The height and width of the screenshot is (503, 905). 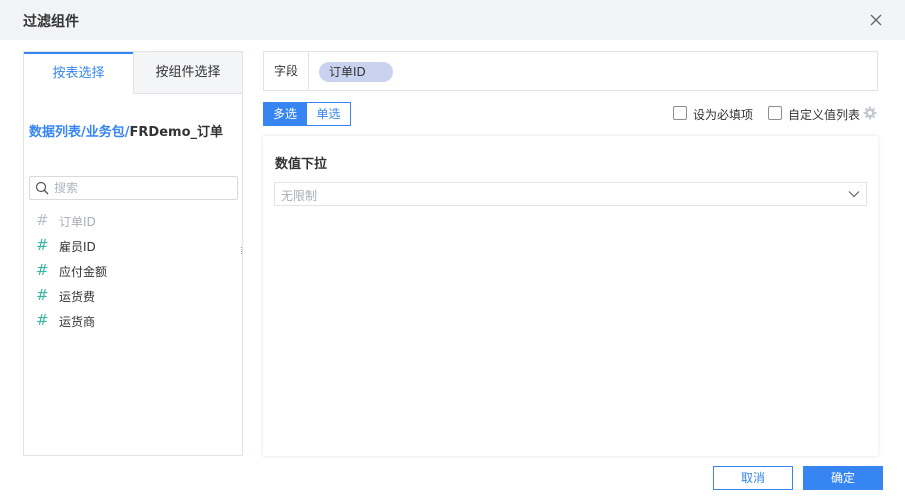 I want to click on field-list: # 订单ID # 雇员ID # 应付金额 # 运货费 # 运货商, so click(x=133, y=270).